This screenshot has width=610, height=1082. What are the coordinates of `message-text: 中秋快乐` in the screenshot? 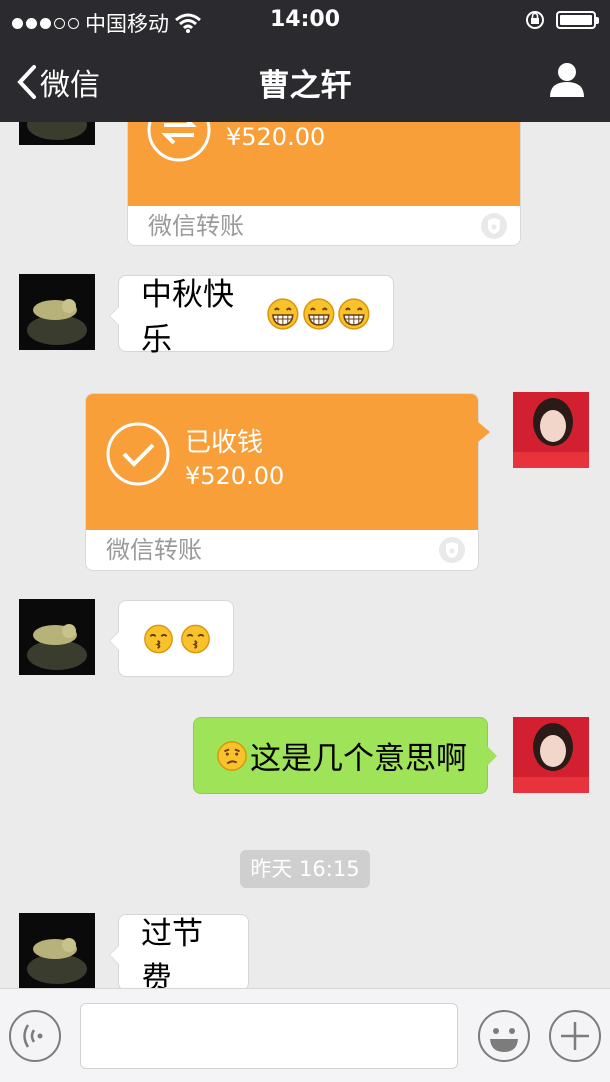 It's located at (187, 317).